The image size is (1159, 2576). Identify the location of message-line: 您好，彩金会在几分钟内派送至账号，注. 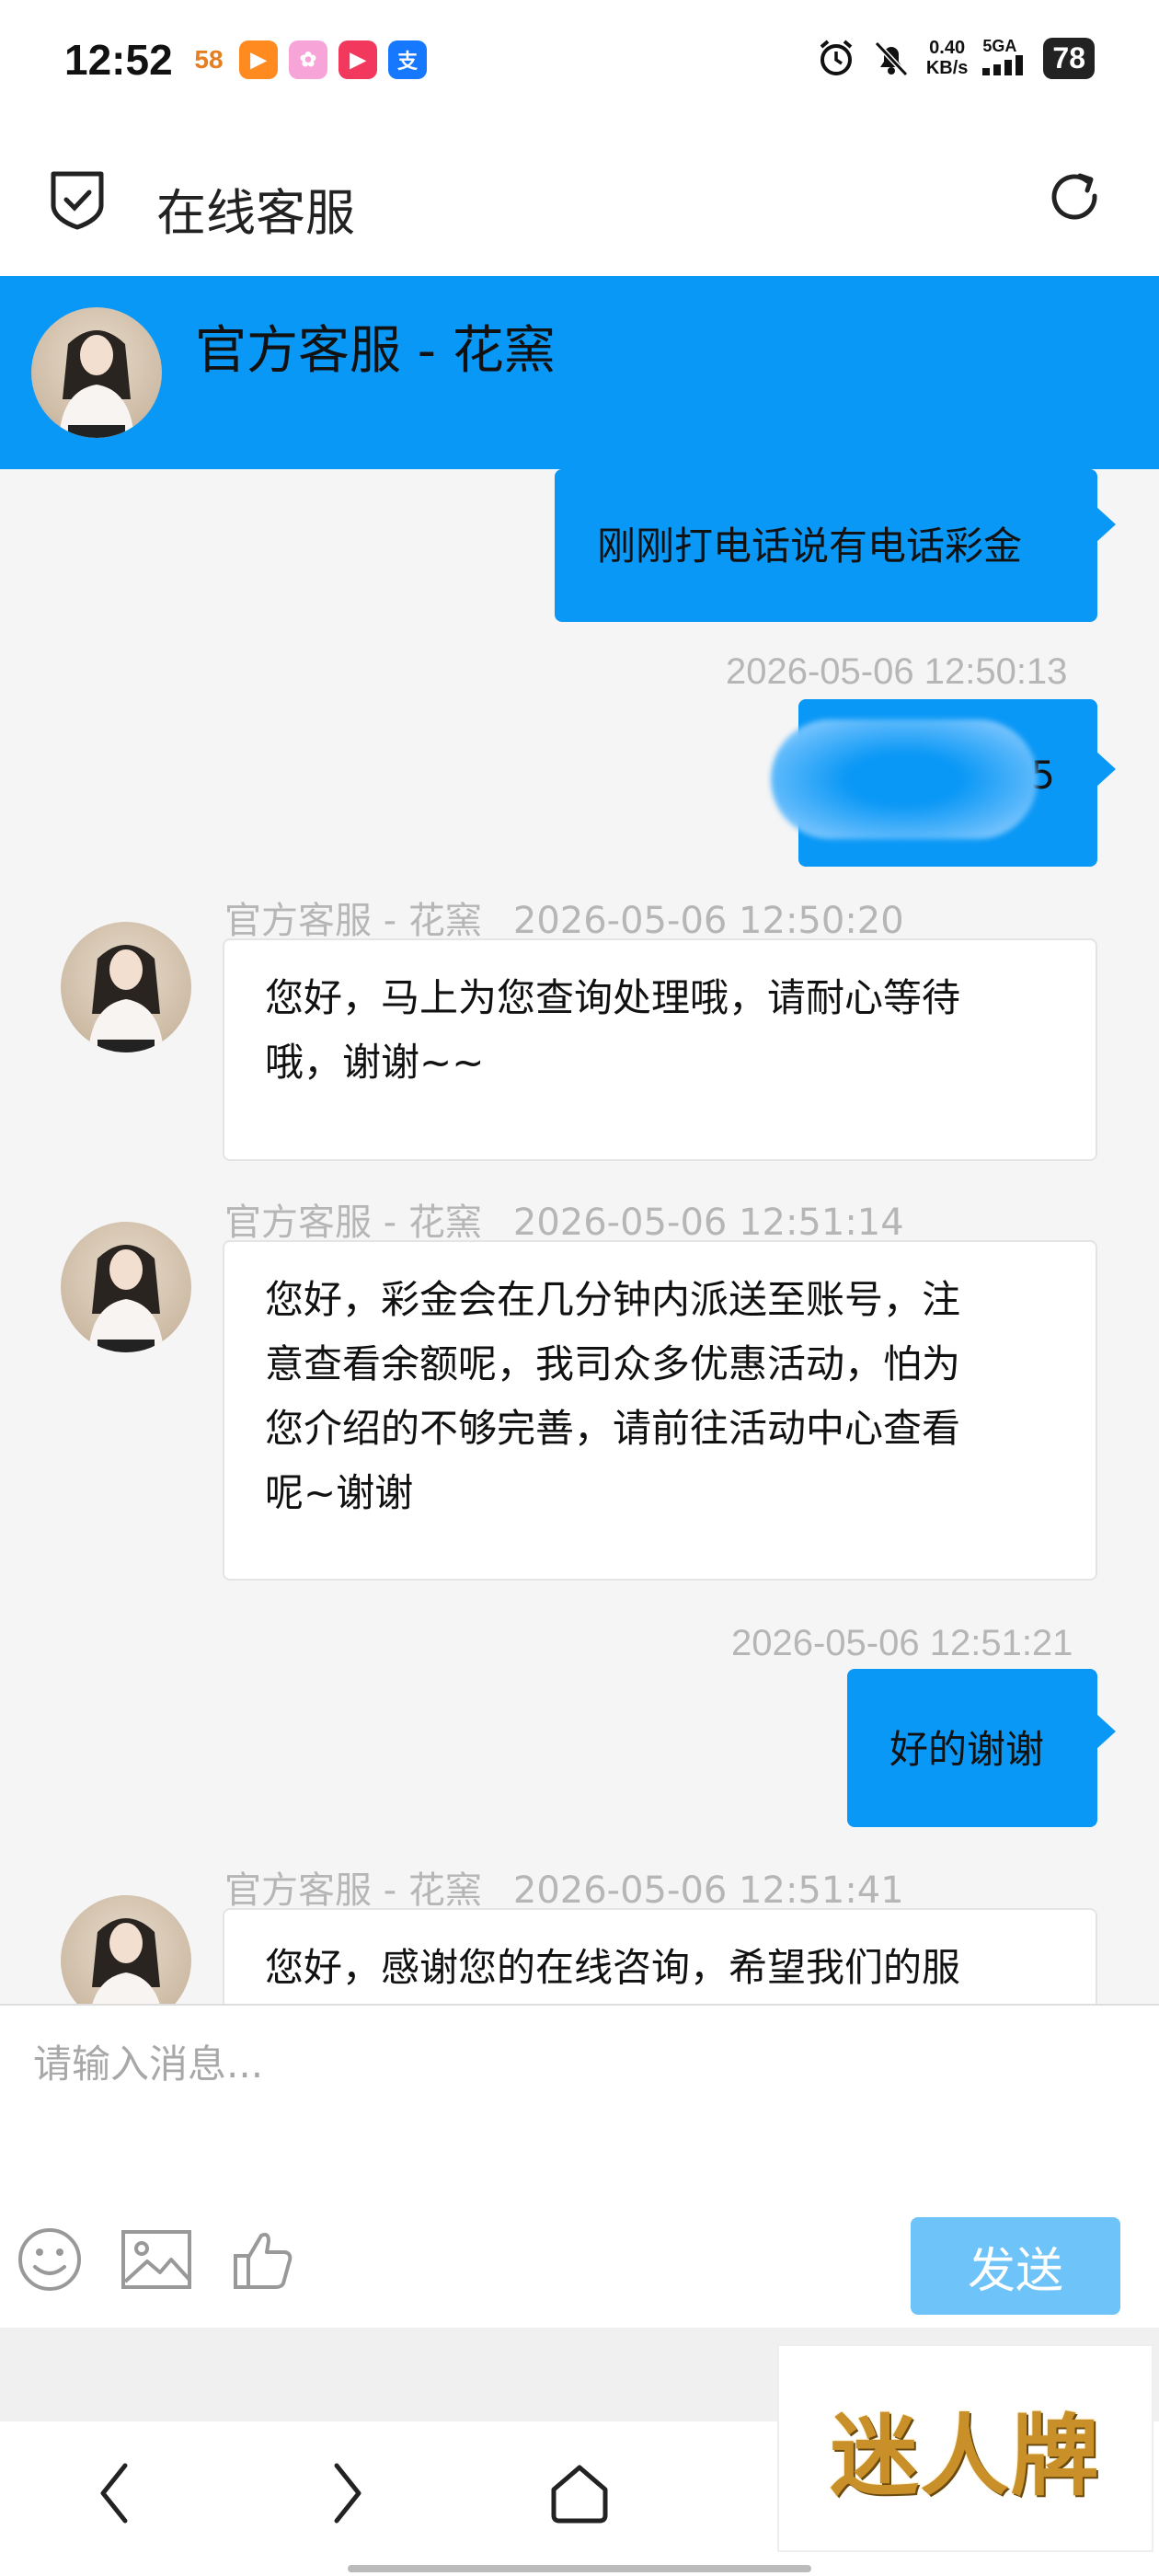
(613, 1299).